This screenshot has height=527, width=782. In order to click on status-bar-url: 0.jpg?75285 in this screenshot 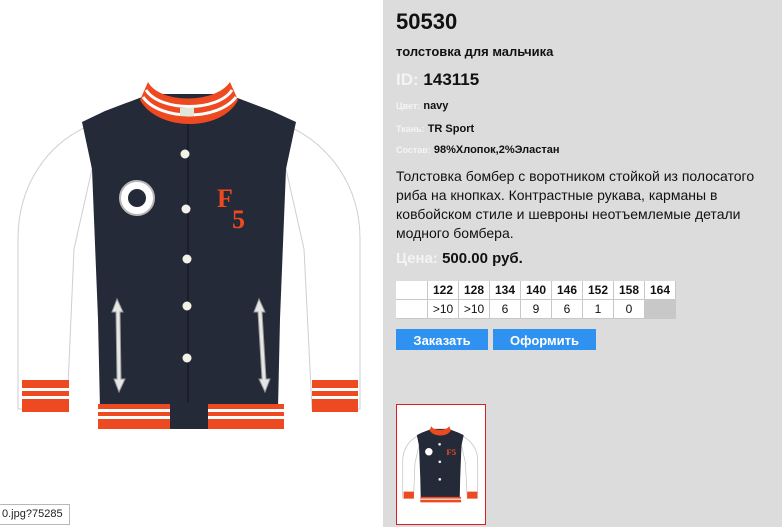, I will do `click(35, 514)`.